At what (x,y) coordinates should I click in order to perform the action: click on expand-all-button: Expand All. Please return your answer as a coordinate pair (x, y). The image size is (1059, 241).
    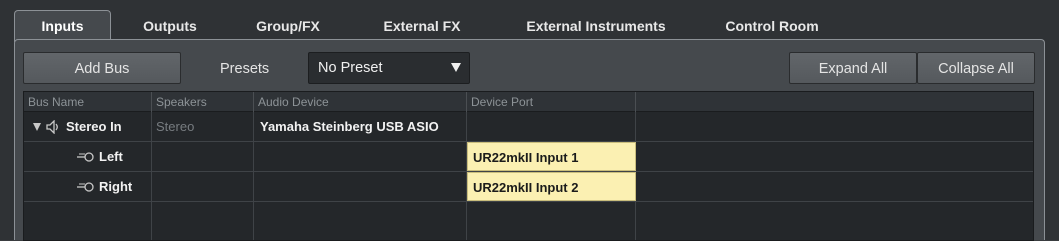
    Looking at the image, I should click on (853, 68).